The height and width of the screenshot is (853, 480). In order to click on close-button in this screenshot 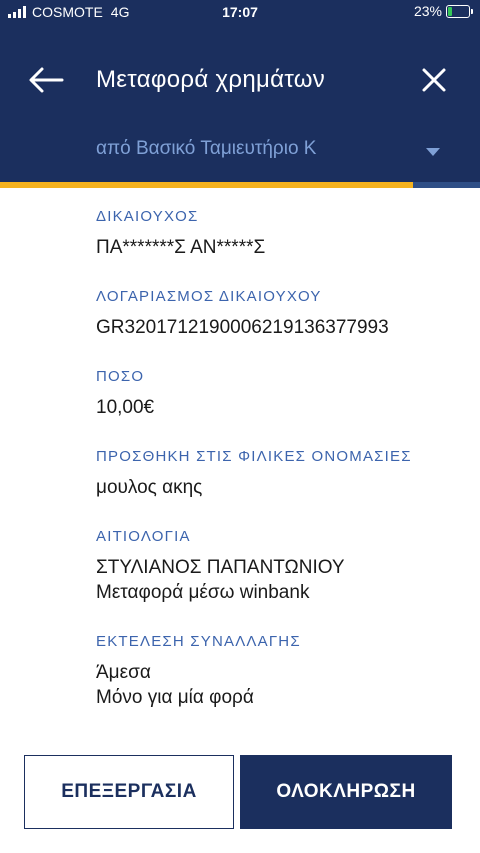, I will do `click(434, 80)`.